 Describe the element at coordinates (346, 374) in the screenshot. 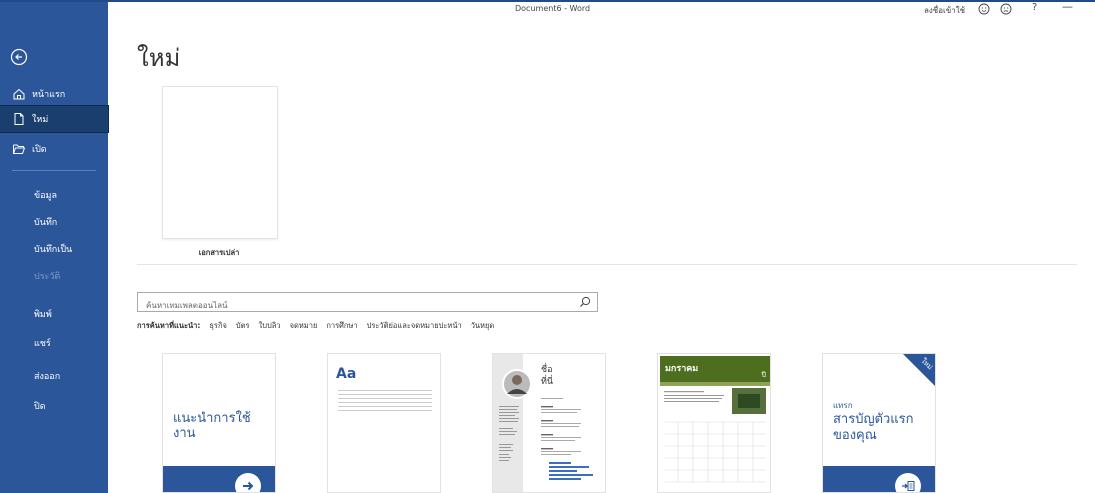

I see `aa-sample-text: Aa` at that location.